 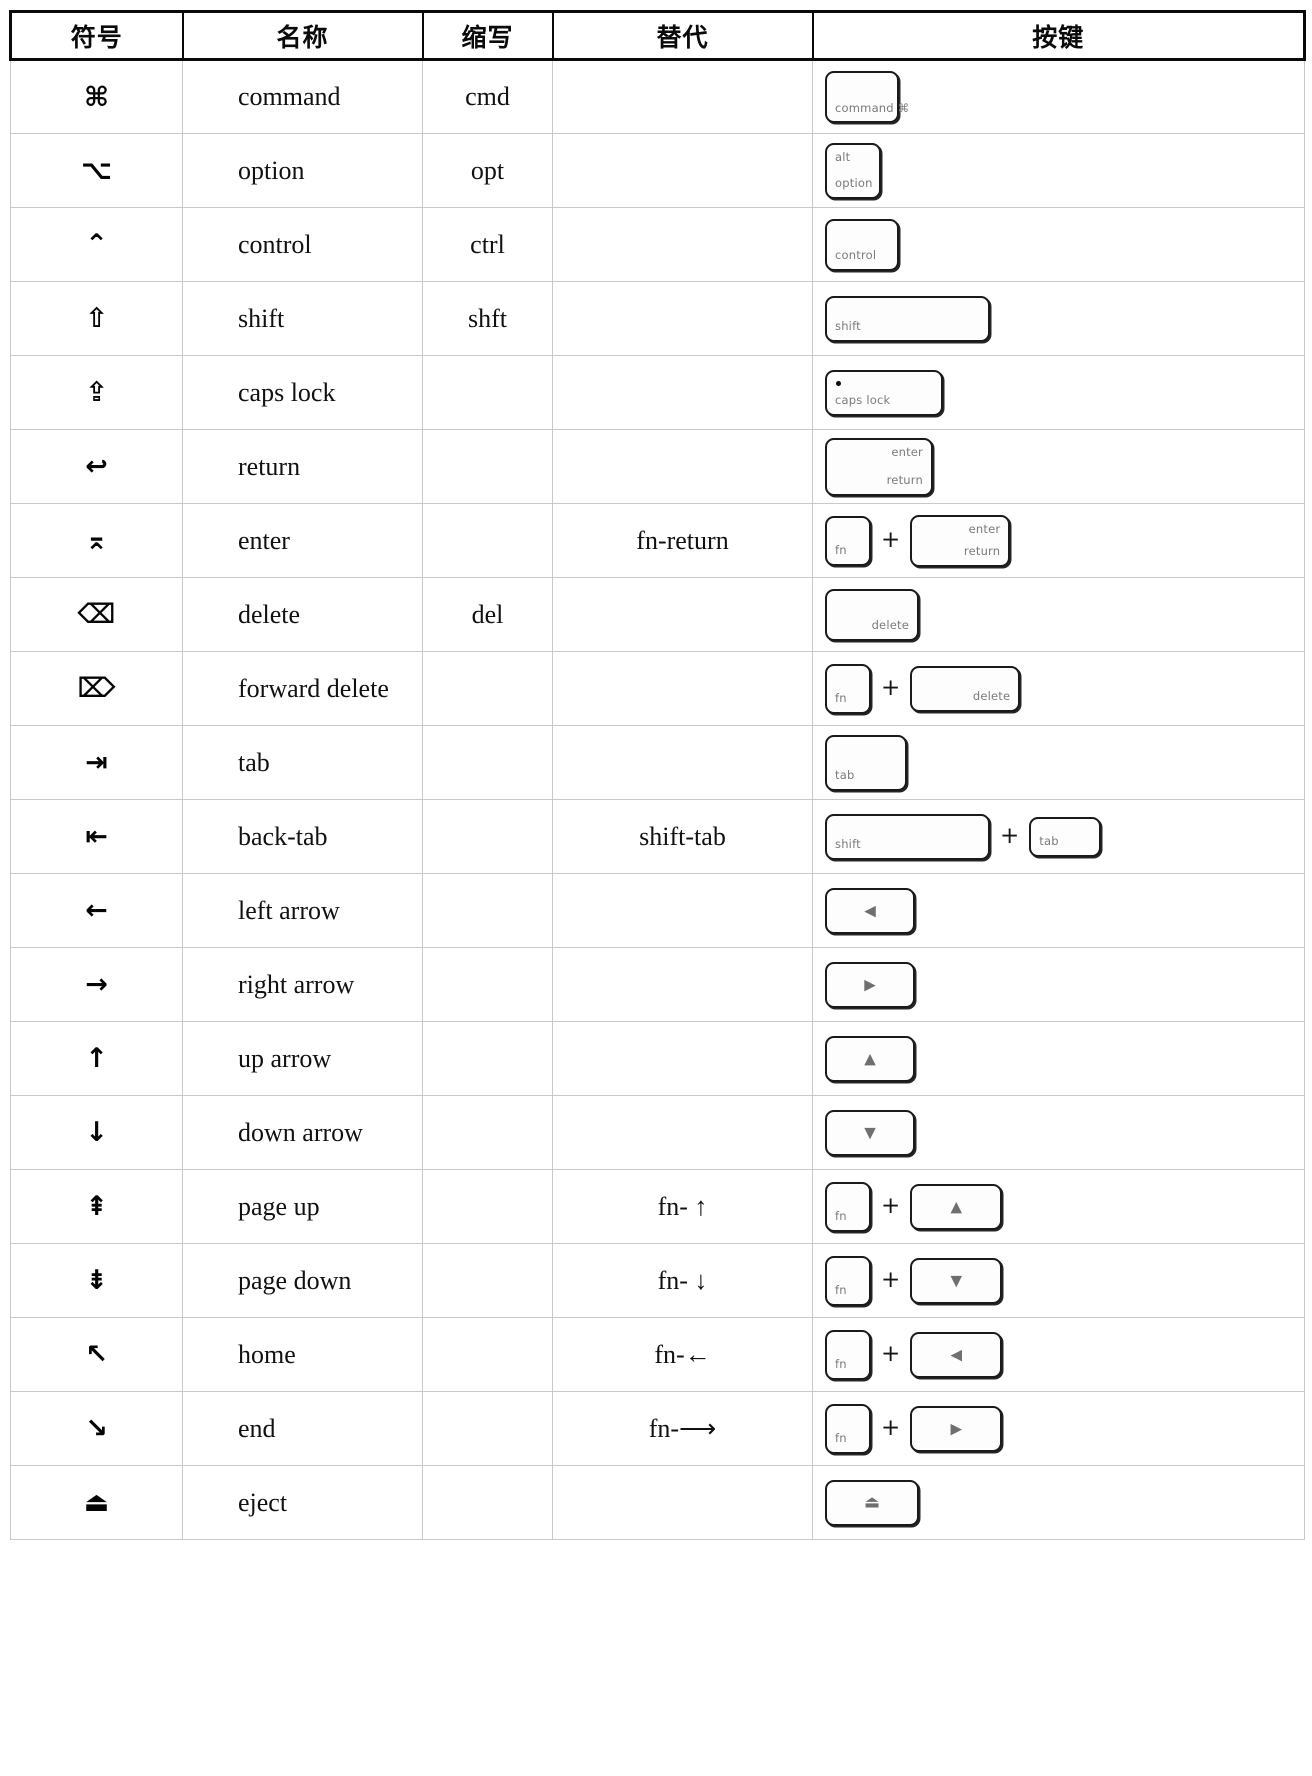 I want to click on key-combo: shift + tab, so click(x=1062, y=836).